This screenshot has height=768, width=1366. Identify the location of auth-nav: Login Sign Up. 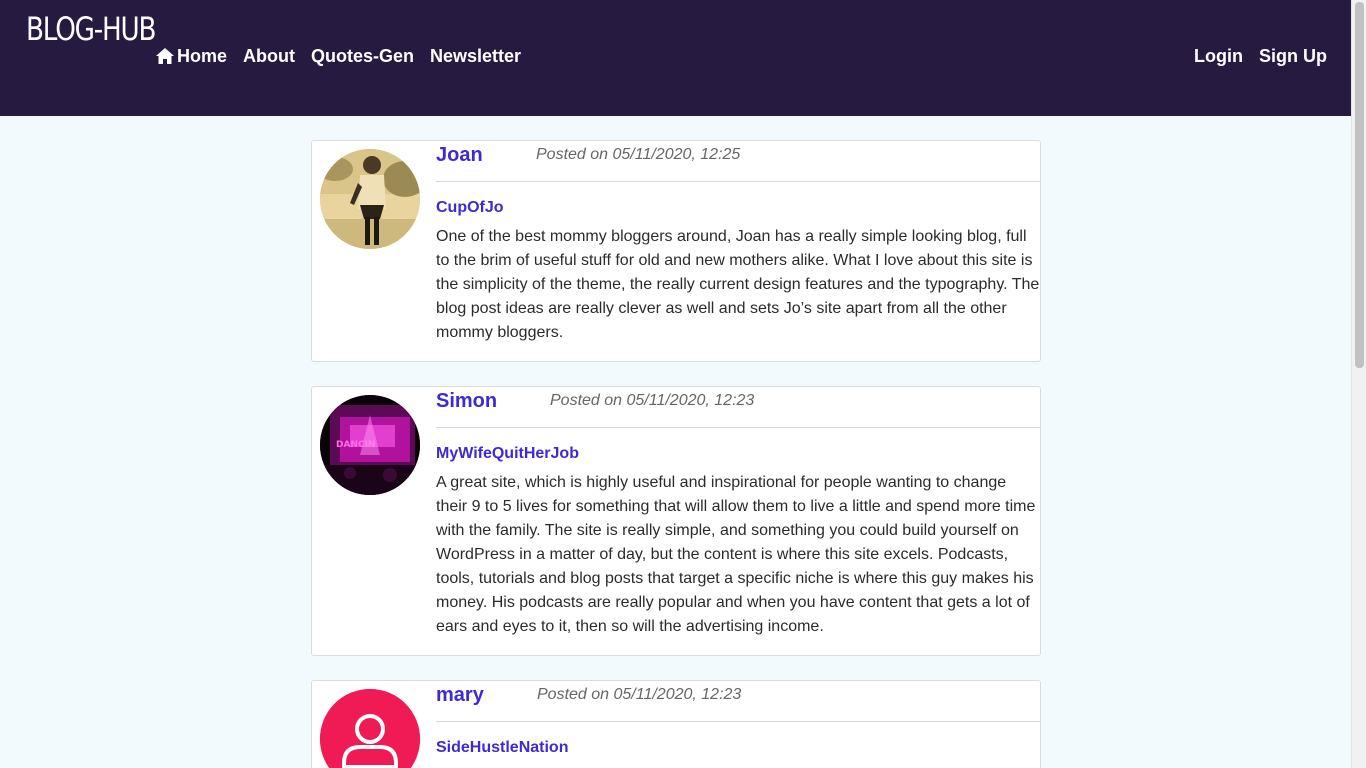
(1260, 56).